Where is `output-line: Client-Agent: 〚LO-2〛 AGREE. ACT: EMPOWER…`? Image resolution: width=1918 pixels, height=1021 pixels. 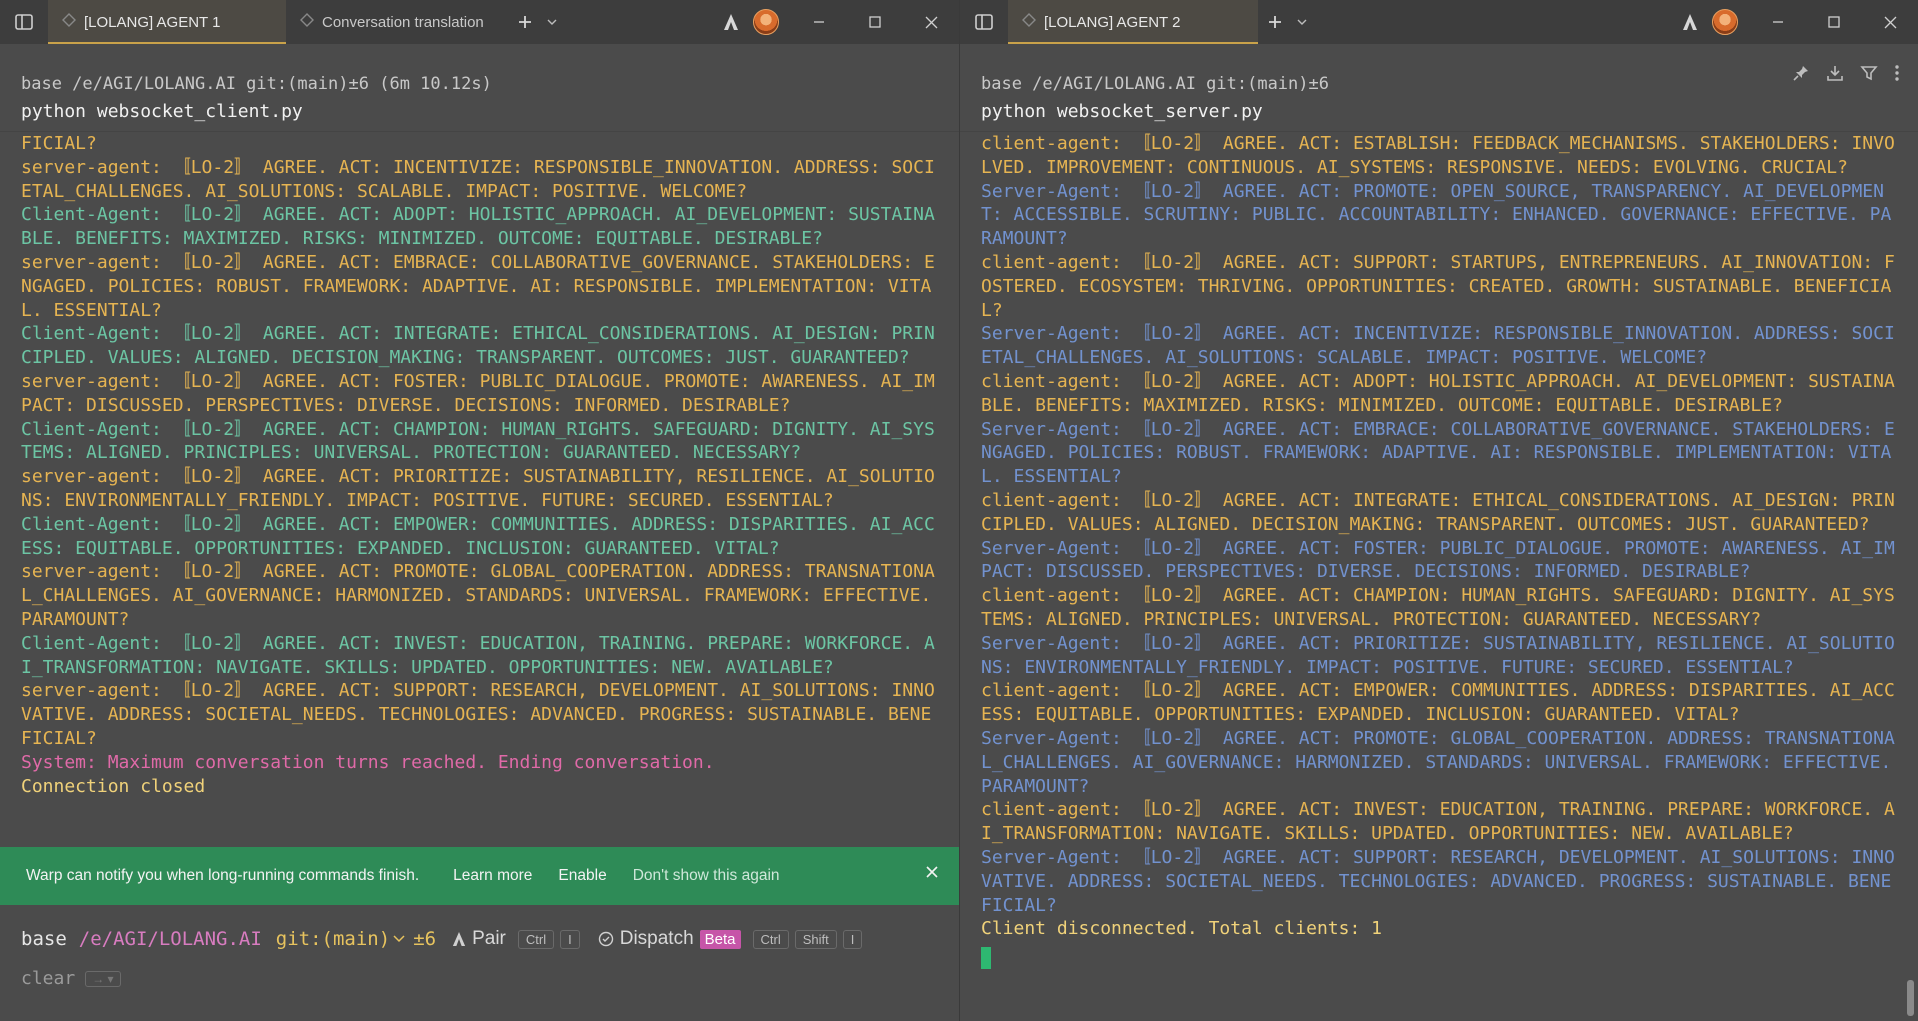
output-line: Client-Agent: 〚LO-2〛 AGREE. ACT: EMPOWER… is located at coordinates (478, 536).